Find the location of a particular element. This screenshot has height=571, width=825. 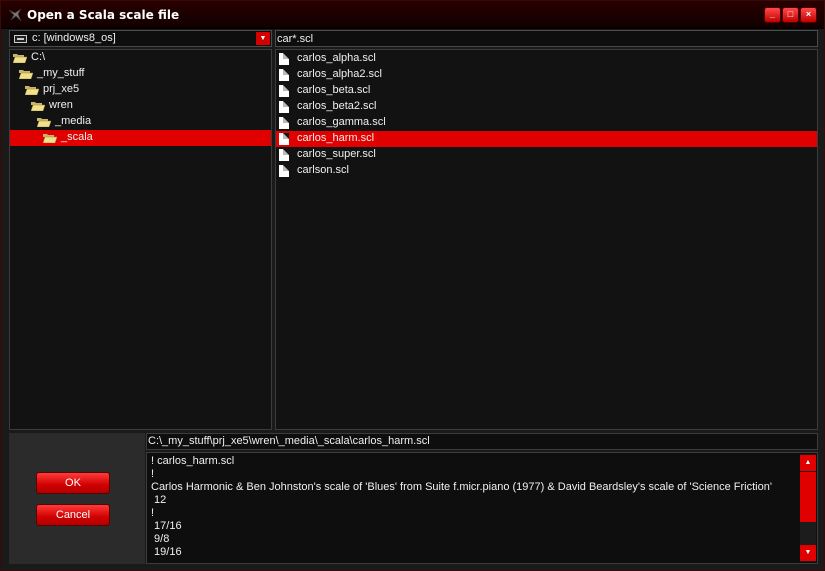

tree-item-label: wren is located at coordinates (61, 105).